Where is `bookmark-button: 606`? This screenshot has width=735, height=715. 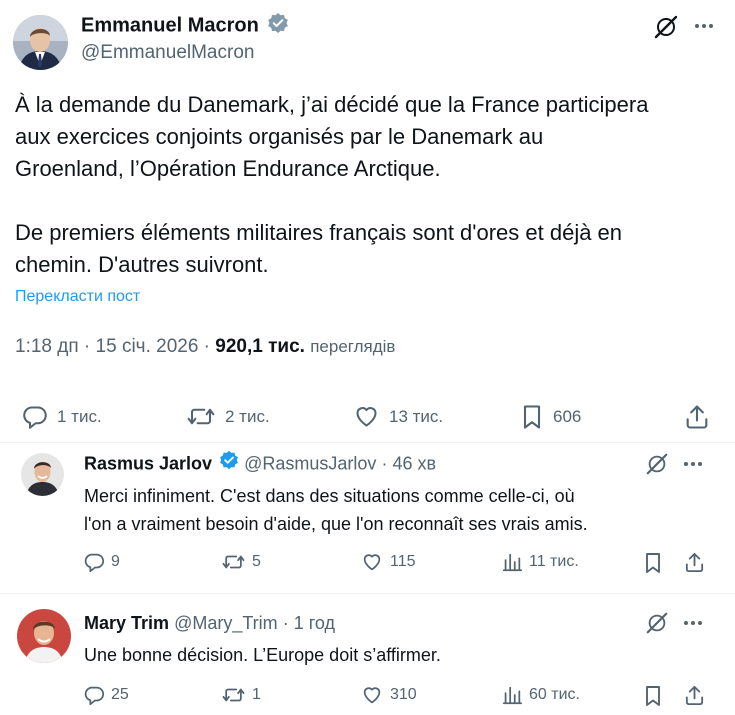 bookmark-button: 606 is located at coordinates (550, 417).